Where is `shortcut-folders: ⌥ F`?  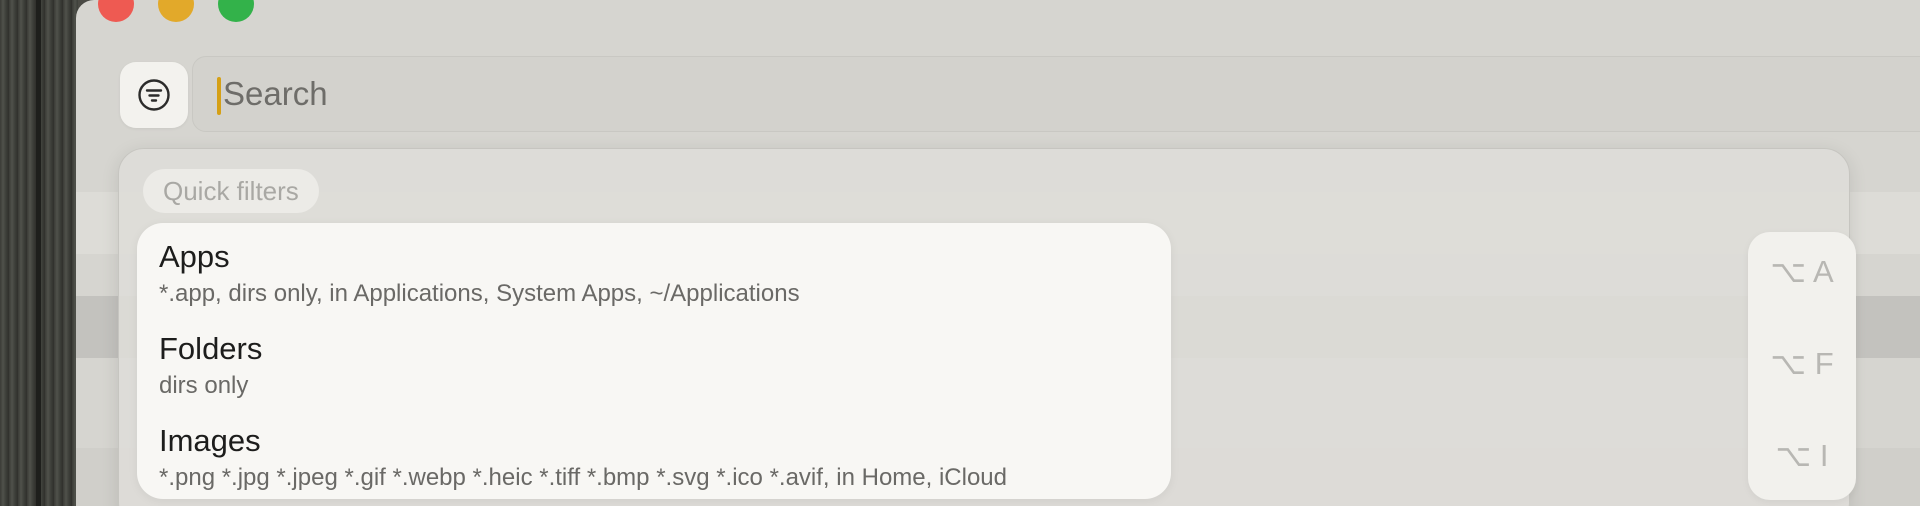 shortcut-folders: ⌥ F is located at coordinates (1802, 363).